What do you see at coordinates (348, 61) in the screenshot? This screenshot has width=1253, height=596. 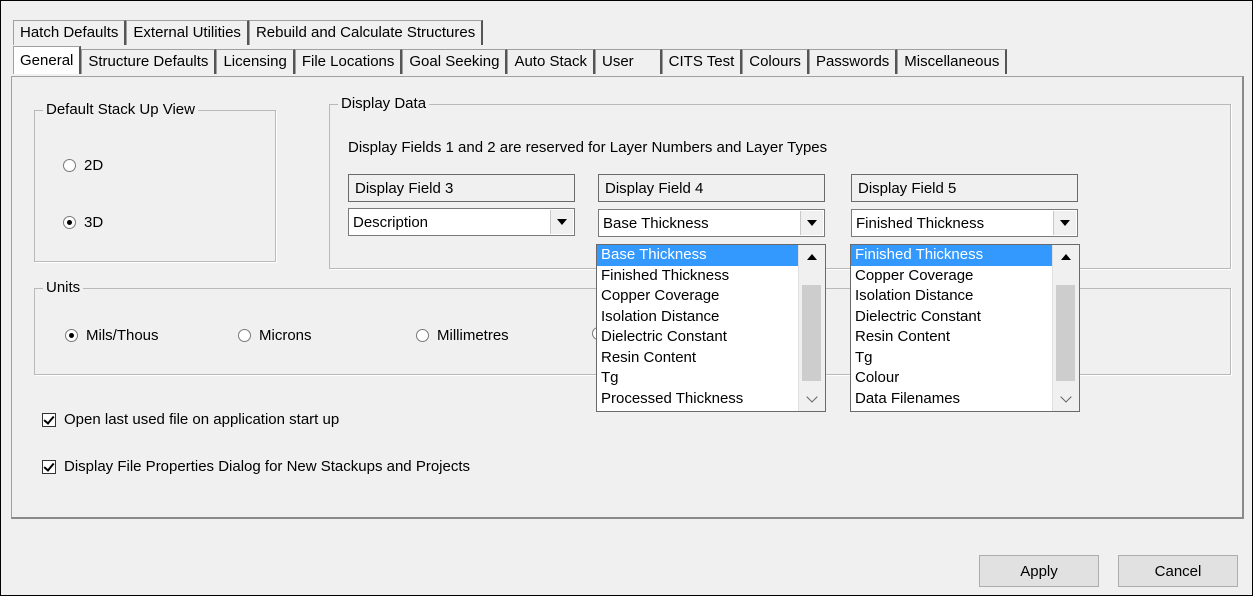 I see `tab-file-locations: File Locations` at bounding box center [348, 61].